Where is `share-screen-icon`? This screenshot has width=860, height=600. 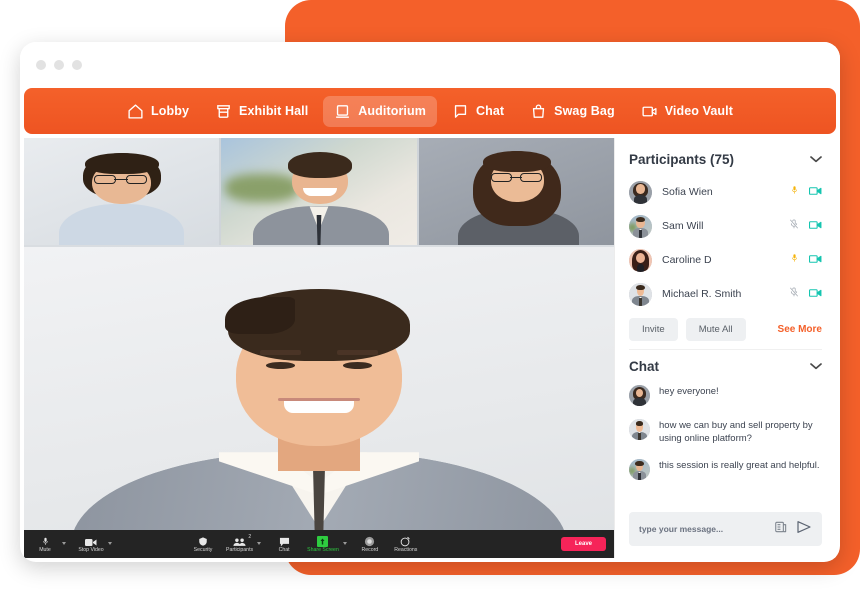 share-screen-icon is located at coordinates (323, 541).